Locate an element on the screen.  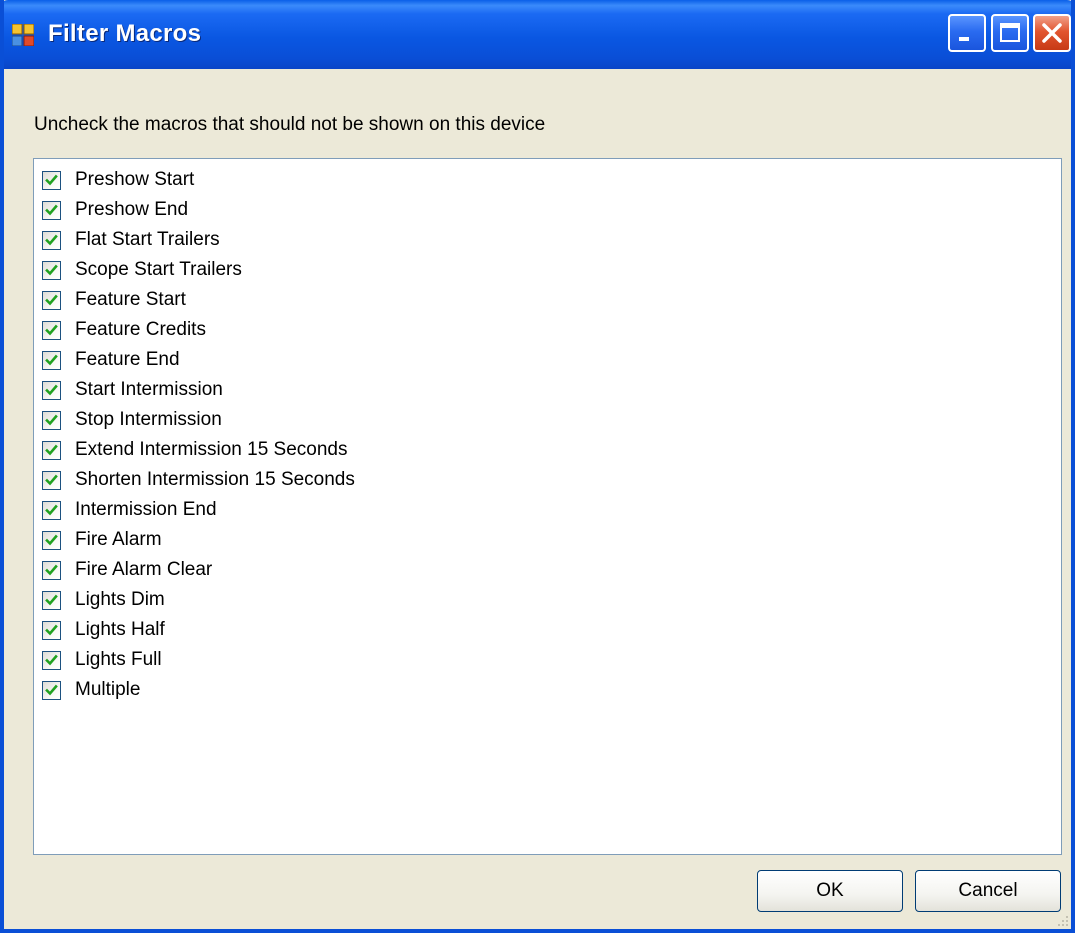
macro-item: Fire Alarm is located at coordinates (102, 540).